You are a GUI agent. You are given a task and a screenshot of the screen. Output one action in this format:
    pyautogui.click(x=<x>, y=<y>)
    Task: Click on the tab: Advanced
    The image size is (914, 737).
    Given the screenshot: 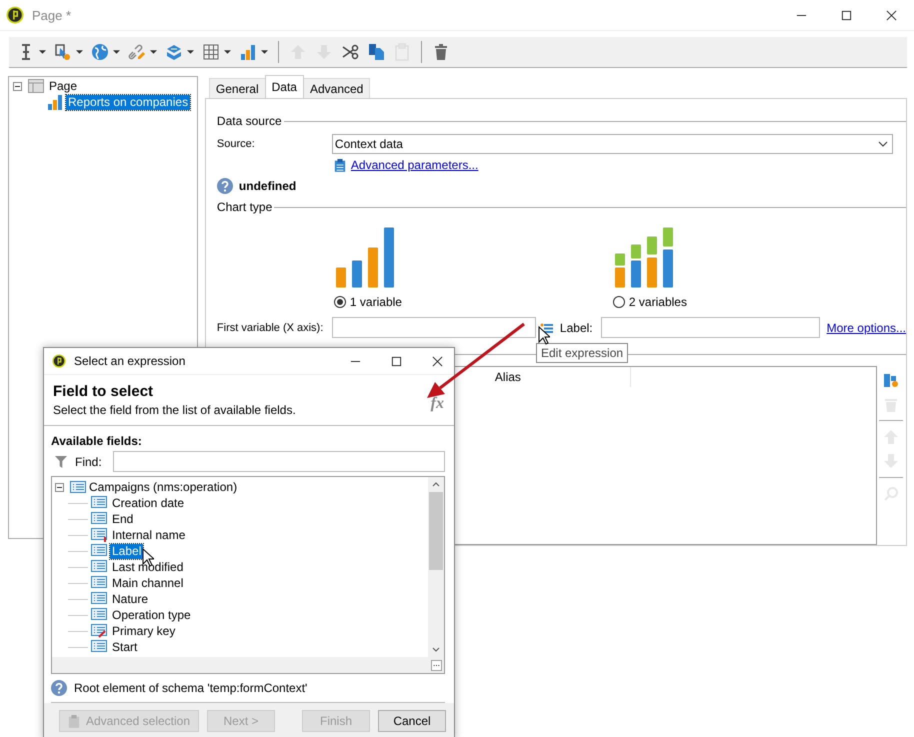 What is the action you would take?
    pyautogui.click(x=336, y=88)
    